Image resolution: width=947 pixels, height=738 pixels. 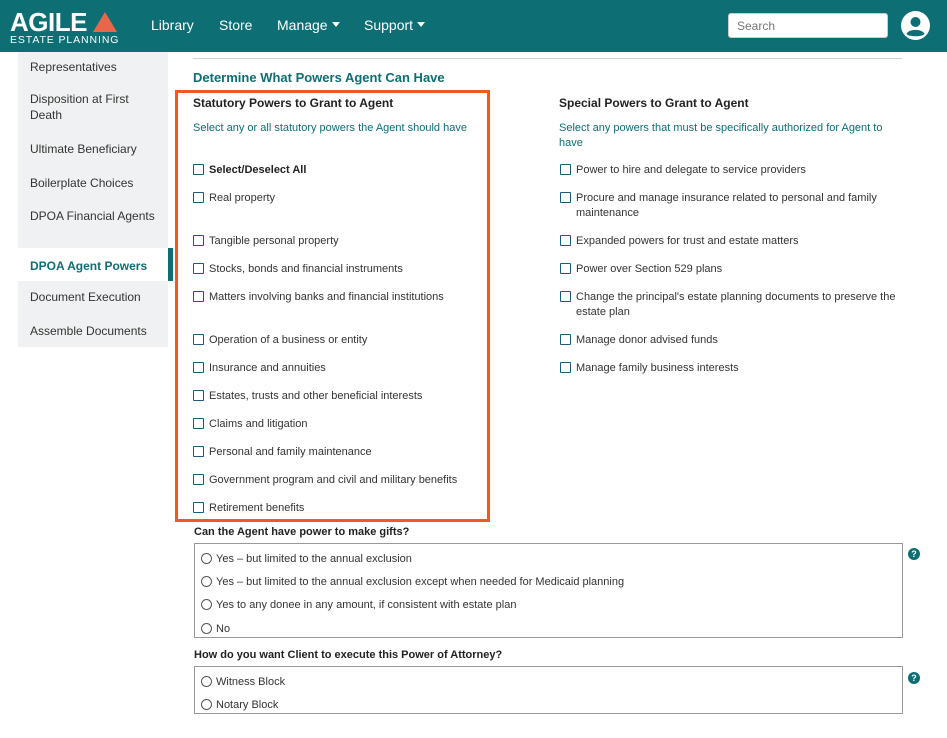 What do you see at coordinates (95, 67) in the screenshot?
I see `sidebar-item-representatives: Representatives` at bounding box center [95, 67].